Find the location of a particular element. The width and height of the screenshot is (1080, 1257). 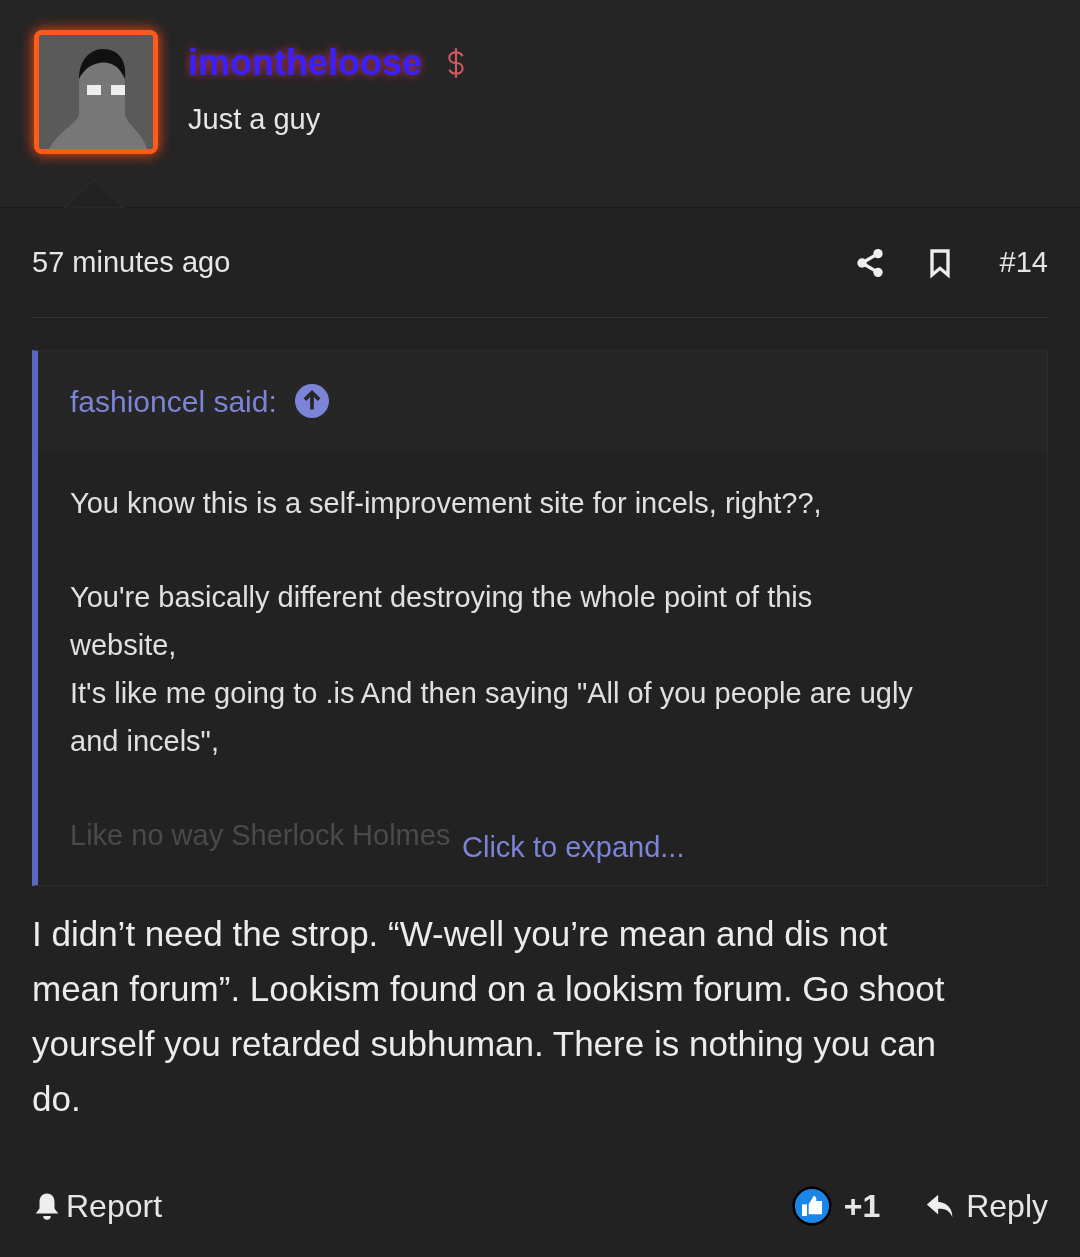

report-button: Report is located at coordinates (412, 1206).